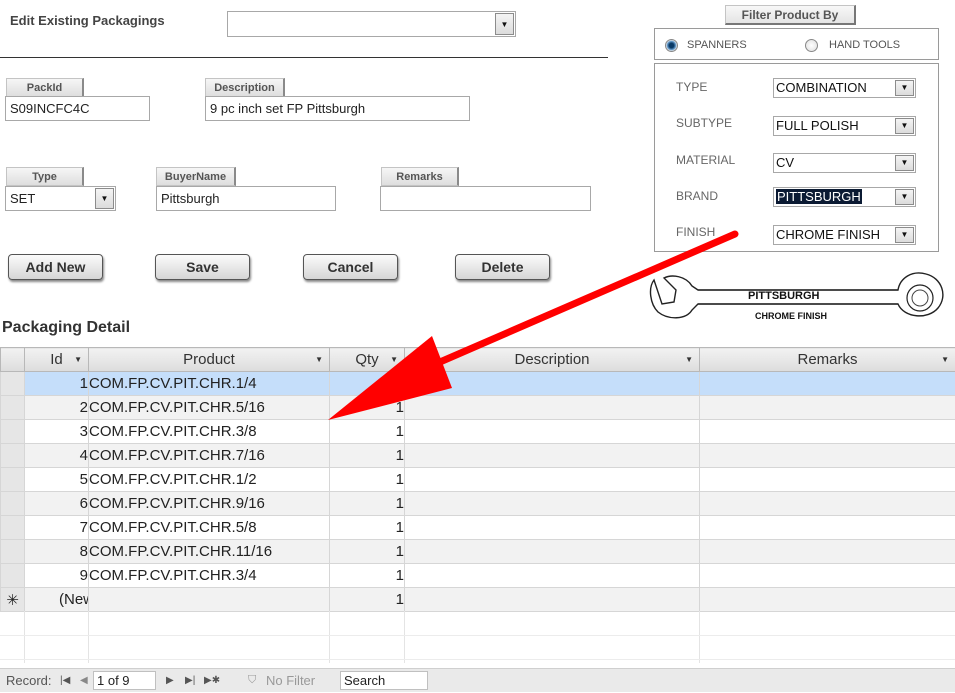  Describe the element at coordinates (124, 680) in the screenshot. I see `record-number-field: 1 of 9` at that location.